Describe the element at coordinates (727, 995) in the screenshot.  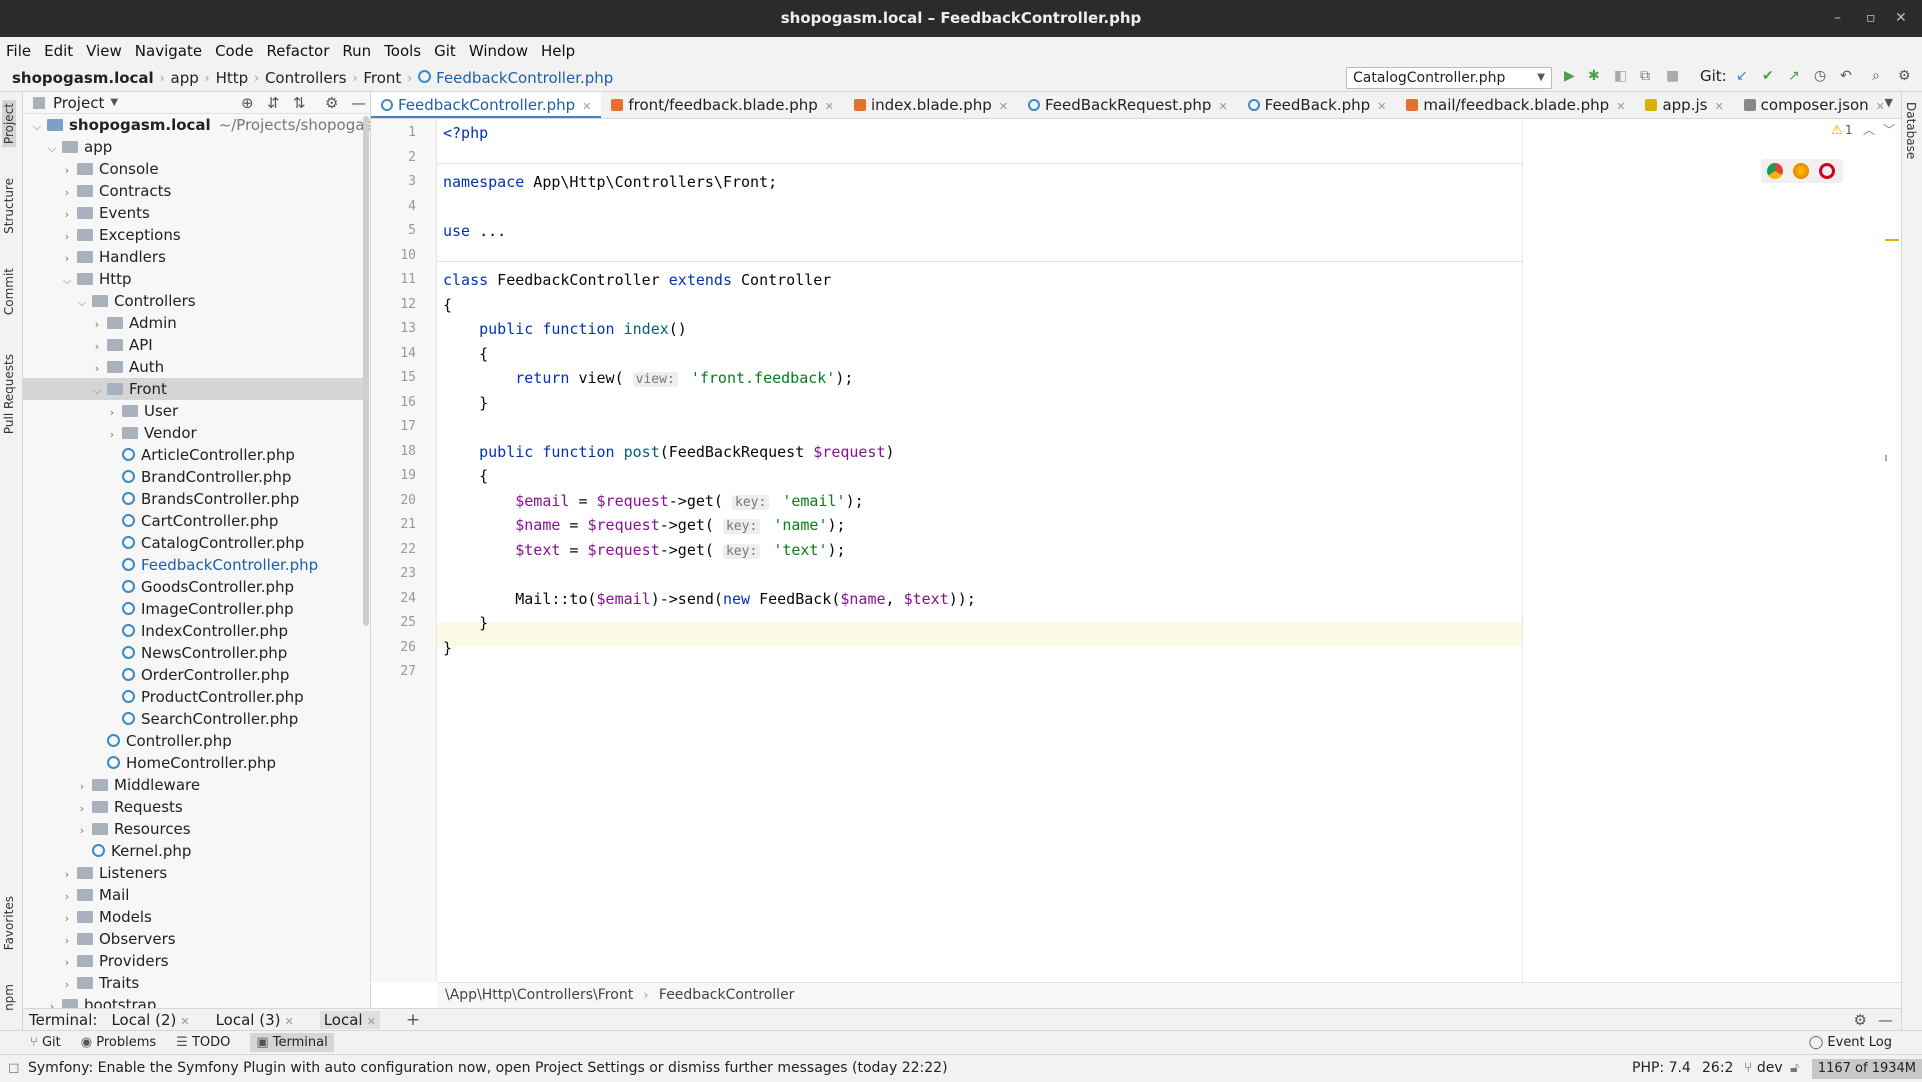
I see `breadcrumb-class: FeedbackController` at that location.